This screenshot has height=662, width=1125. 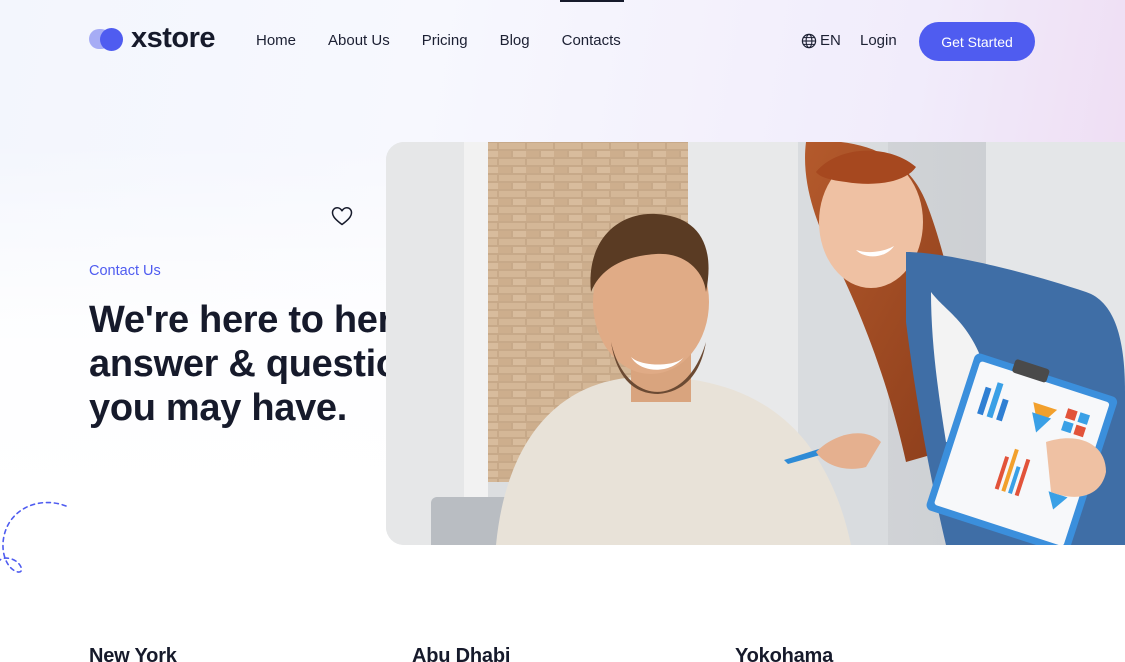 I want to click on language-selector: EN, so click(x=821, y=41).